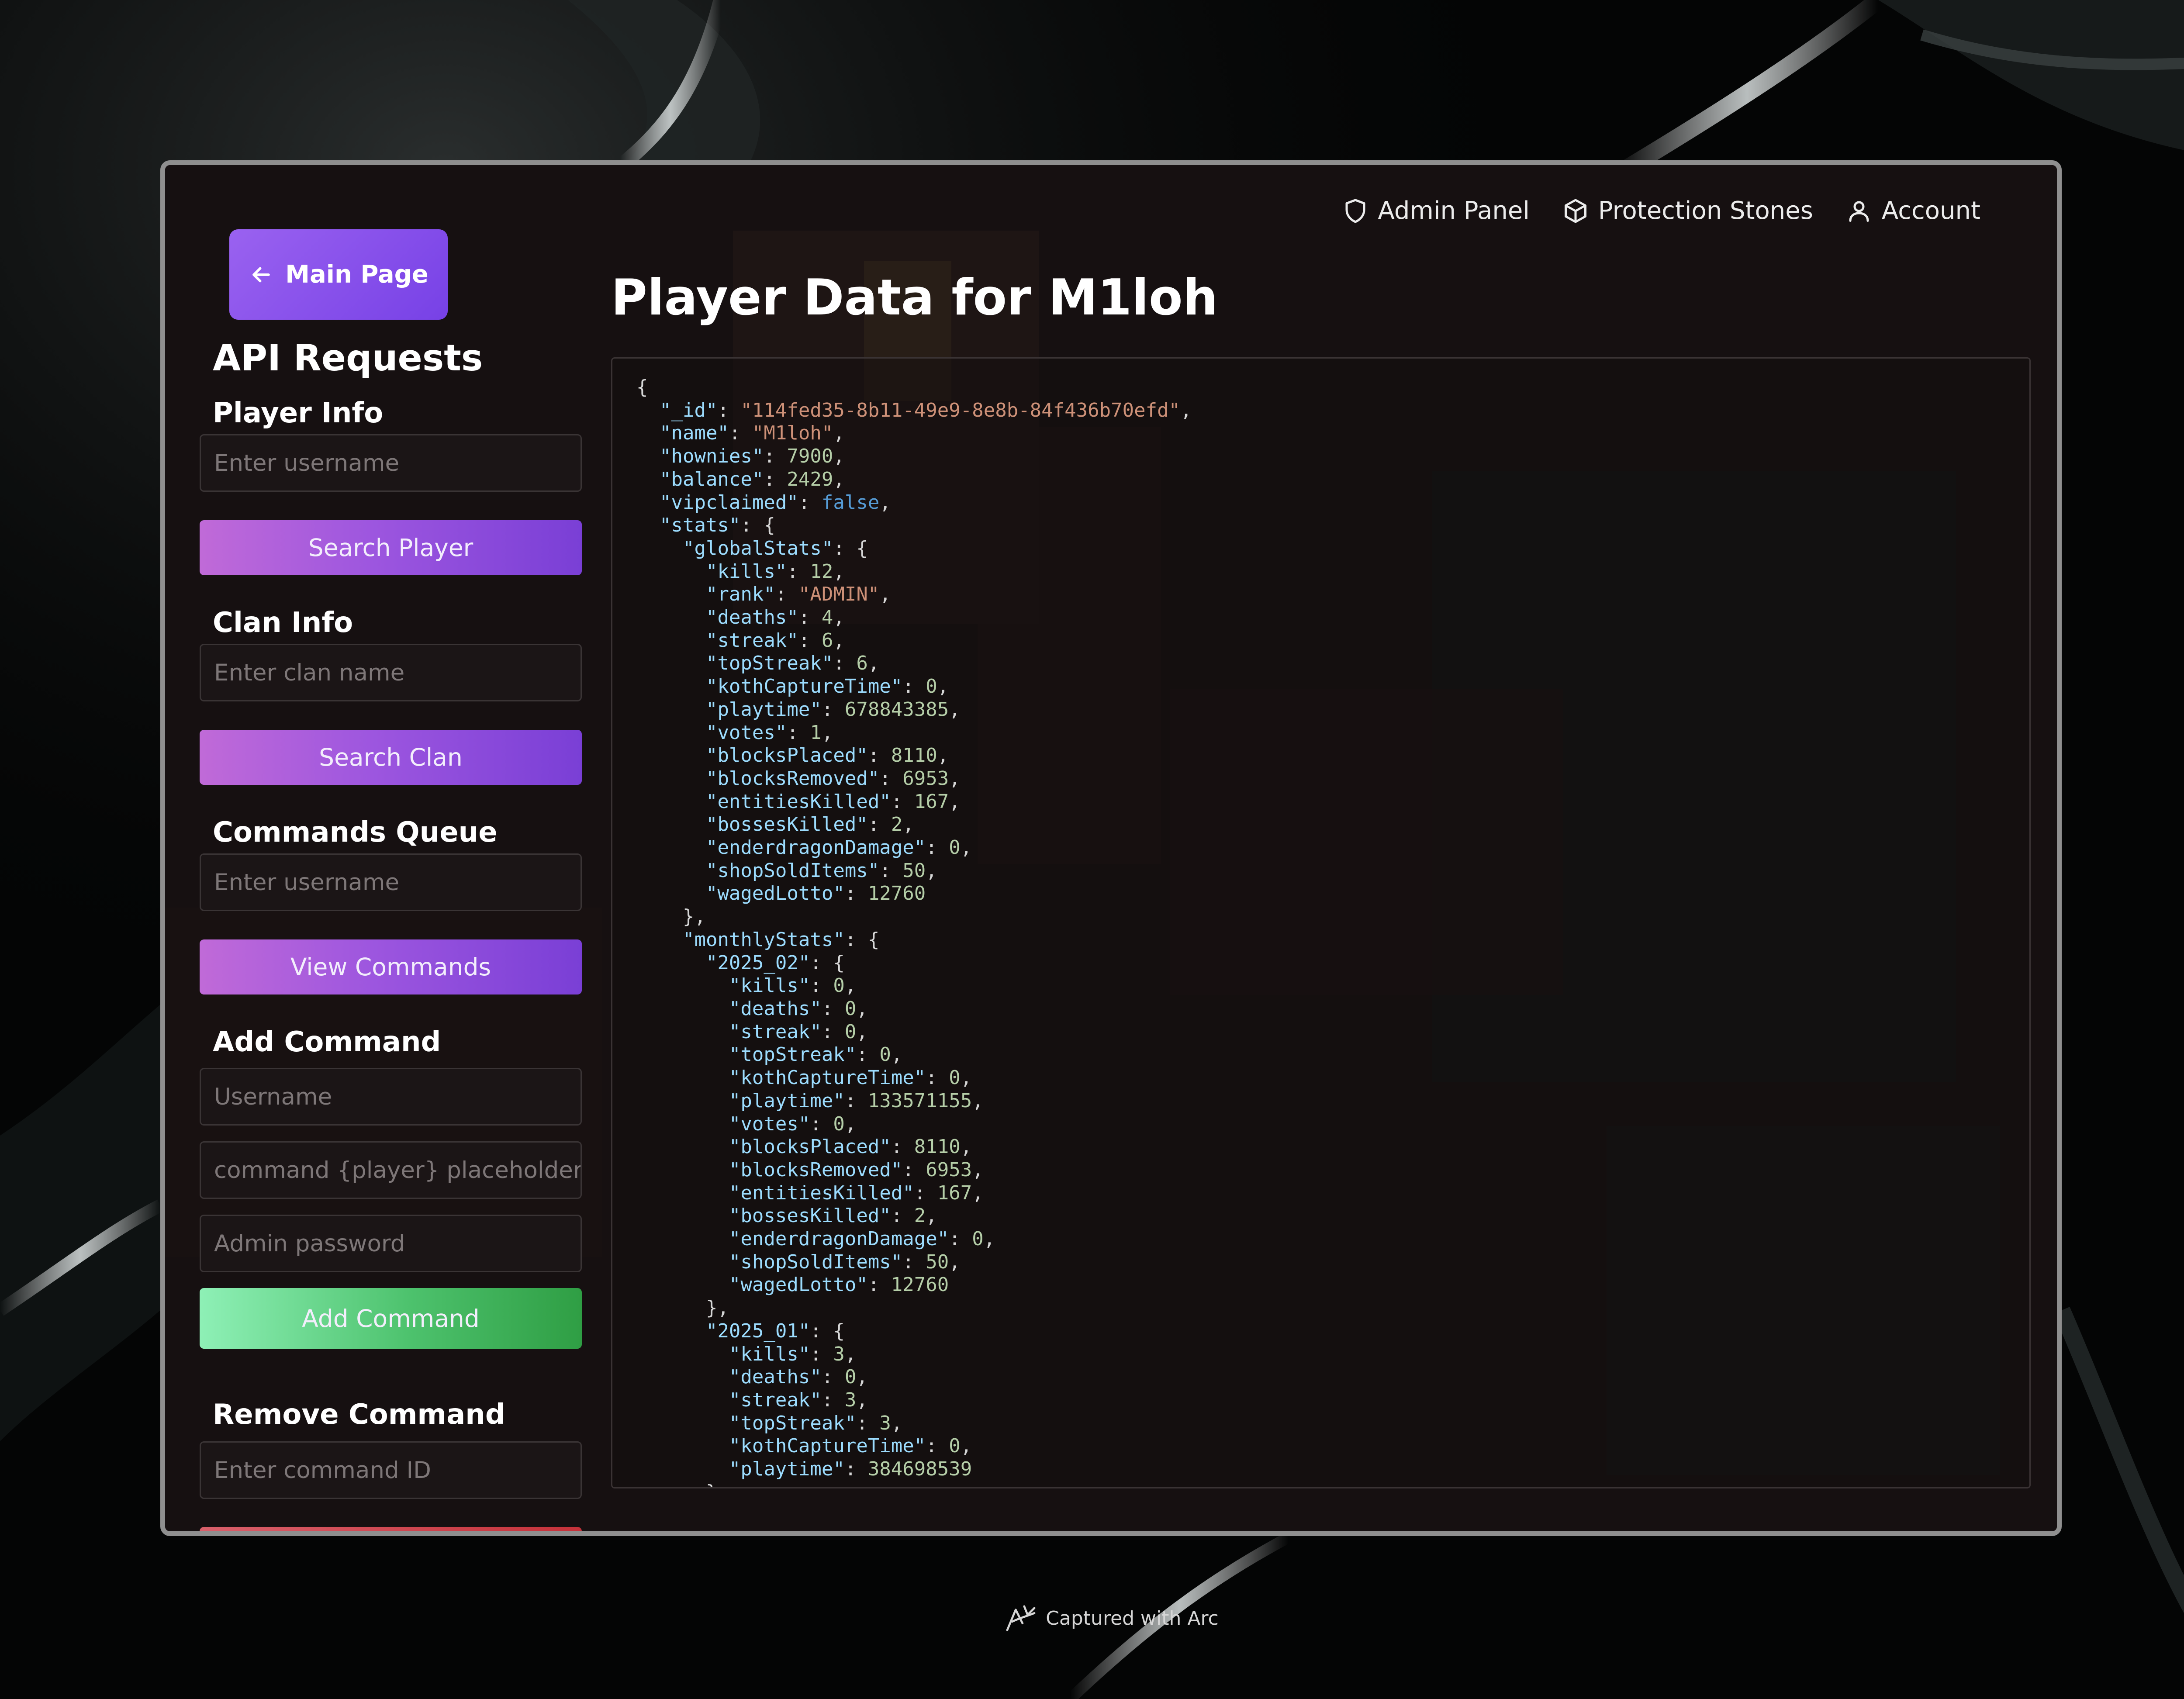  I want to click on clan-info-heading: Clan Info, so click(283, 623).